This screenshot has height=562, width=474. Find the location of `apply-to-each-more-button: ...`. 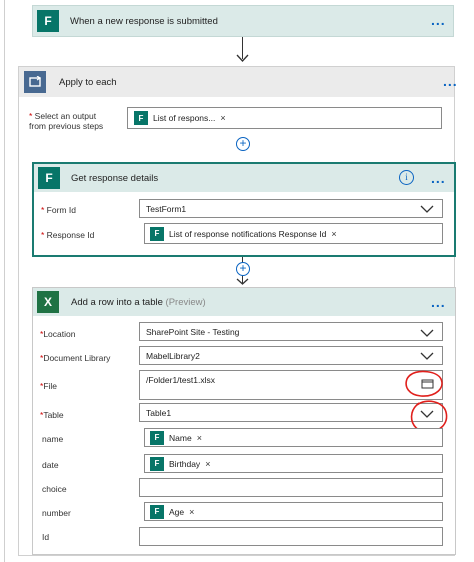

apply-to-each-more-button: ... is located at coordinates (450, 81).